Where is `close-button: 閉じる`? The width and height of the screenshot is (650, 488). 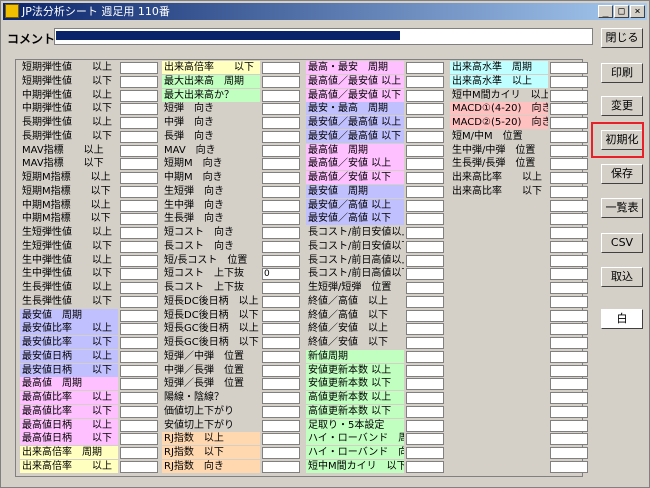
close-button: 閉じる is located at coordinates (622, 38).